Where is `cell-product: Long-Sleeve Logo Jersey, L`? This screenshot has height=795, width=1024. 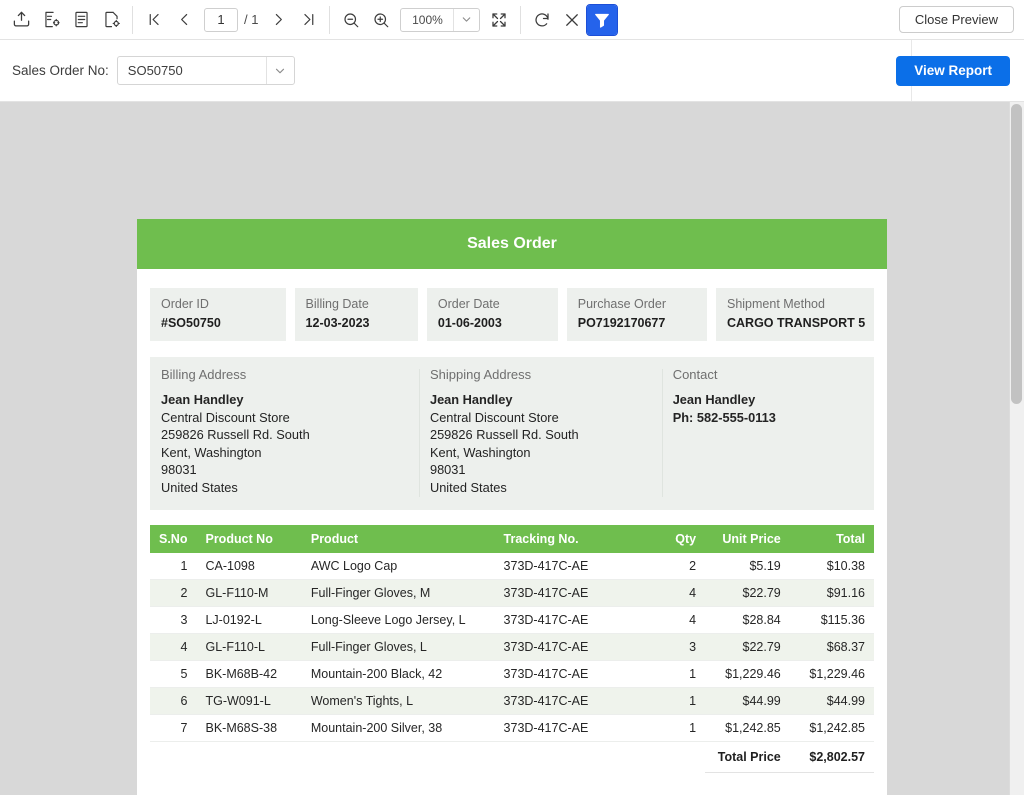 cell-product: Long-Sleeve Logo Jersey, L is located at coordinates (398, 620).